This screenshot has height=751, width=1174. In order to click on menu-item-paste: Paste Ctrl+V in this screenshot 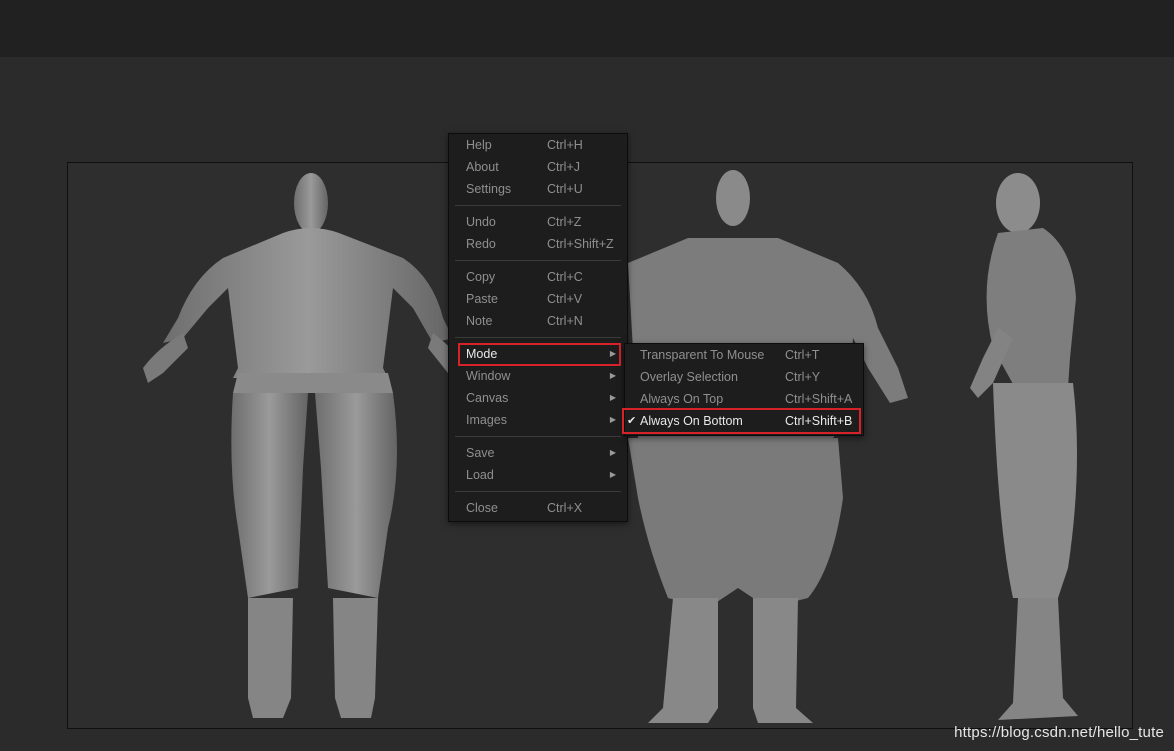, I will do `click(538, 299)`.